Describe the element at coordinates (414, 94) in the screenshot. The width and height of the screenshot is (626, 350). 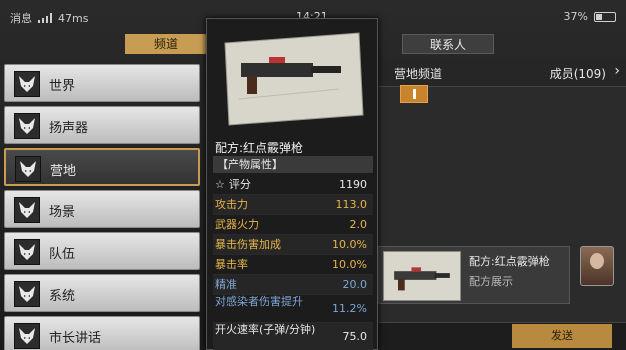
I see `notice-tag` at that location.